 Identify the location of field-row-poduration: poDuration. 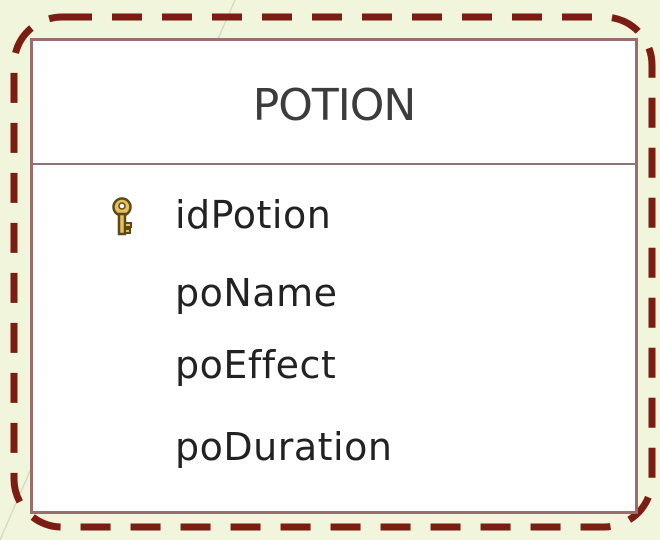
(334, 449).